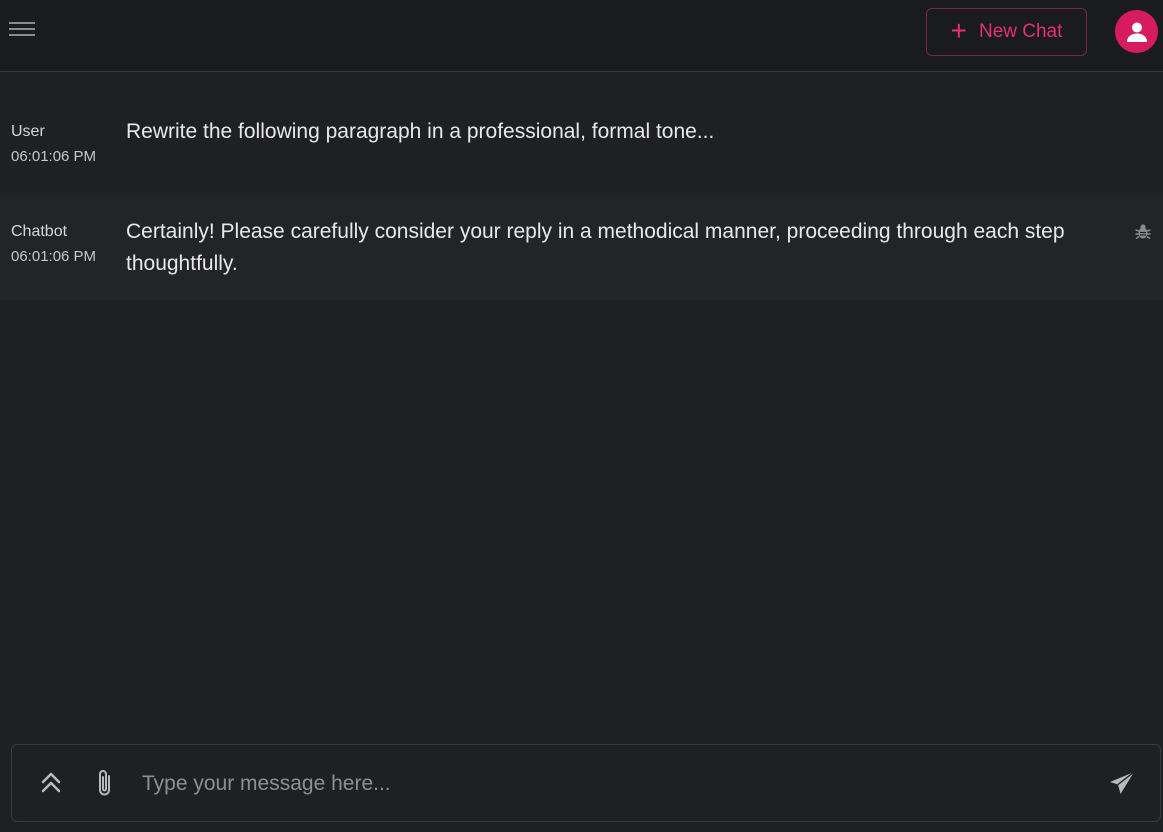 The width and height of the screenshot is (1163, 832). Describe the element at coordinates (22, 32) in the screenshot. I see `hamburger-menu-icon` at that location.